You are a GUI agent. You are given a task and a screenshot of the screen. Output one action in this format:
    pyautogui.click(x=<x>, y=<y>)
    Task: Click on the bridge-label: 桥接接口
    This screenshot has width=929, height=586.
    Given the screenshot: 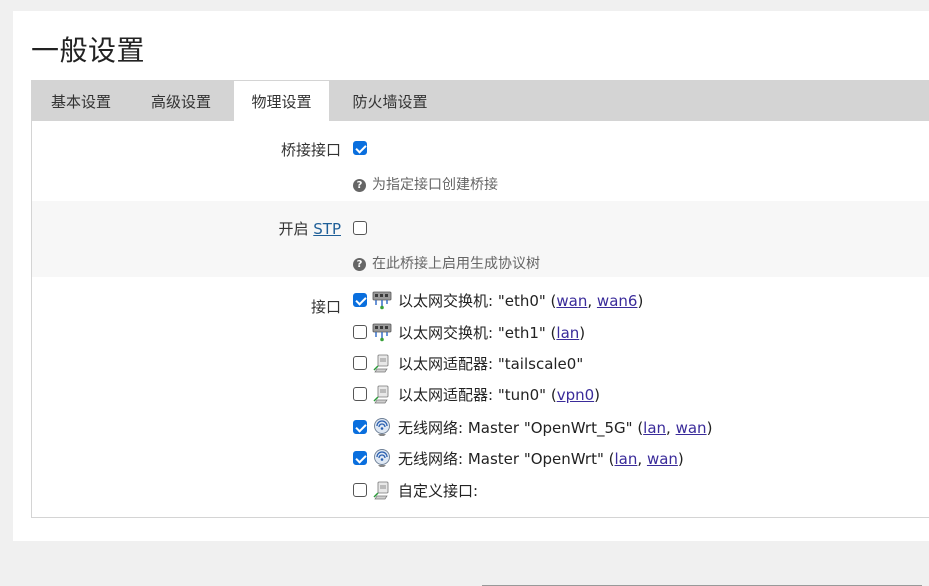 What is the action you would take?
    pyautogui.click(x=310, y=150)
    